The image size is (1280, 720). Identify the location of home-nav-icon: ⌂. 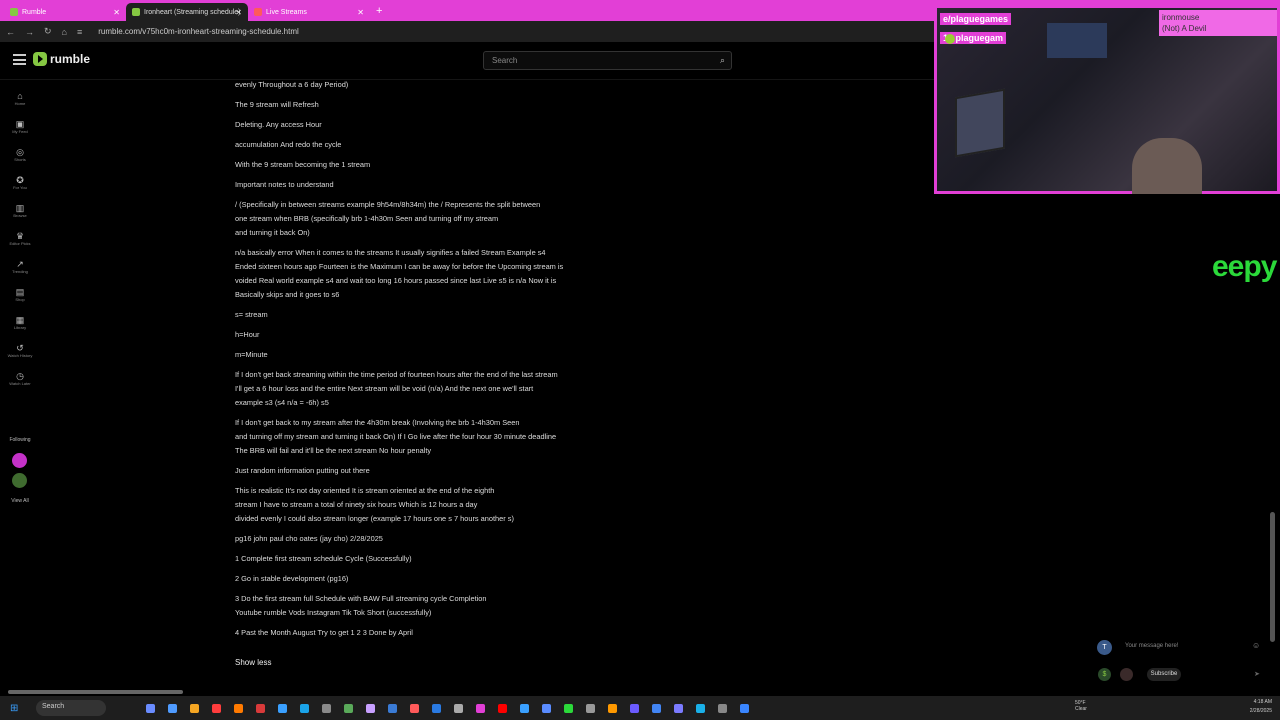
(64, 32).